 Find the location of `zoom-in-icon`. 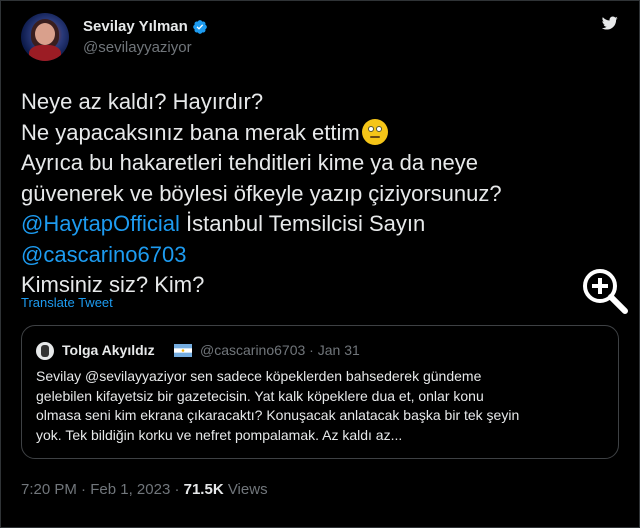

zoom-in-icon is located at coordinates (605, 291).